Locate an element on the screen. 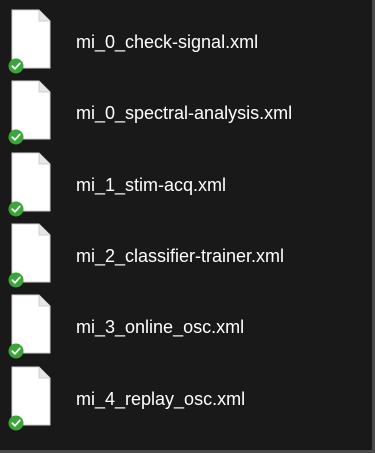 The height and width of the screenshot is (453, 375). file-name: mi_0_spectral-analysis.xml is located at coordinates (184, 113).